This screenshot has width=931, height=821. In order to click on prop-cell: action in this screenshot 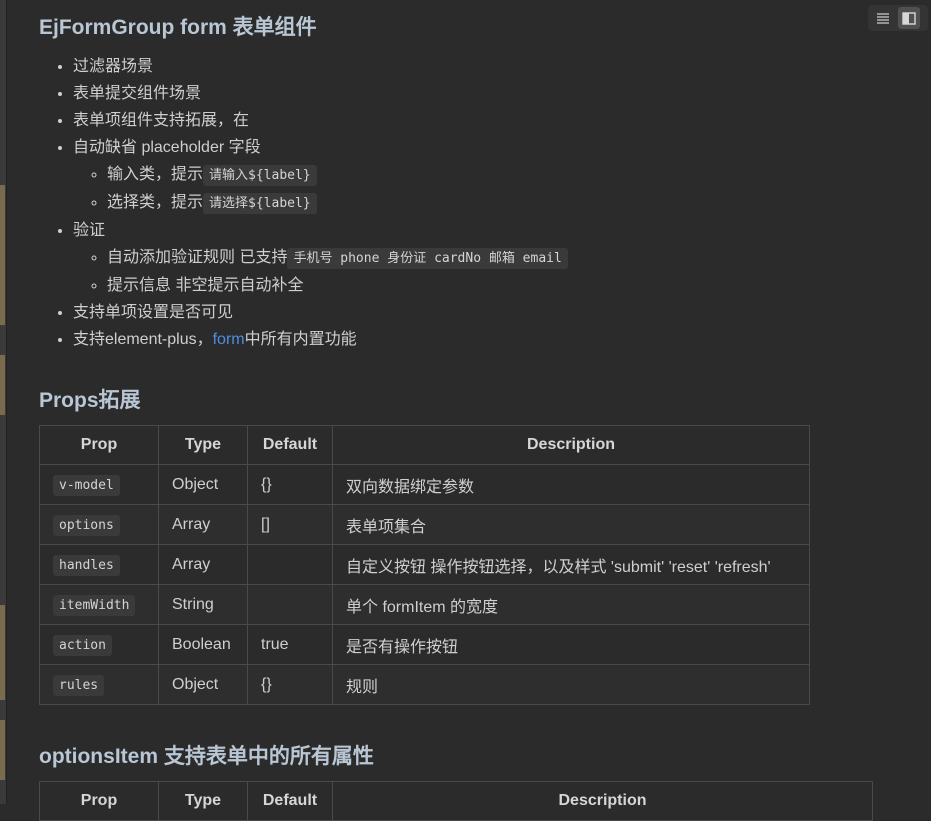, I will do `click(99, 644)`.